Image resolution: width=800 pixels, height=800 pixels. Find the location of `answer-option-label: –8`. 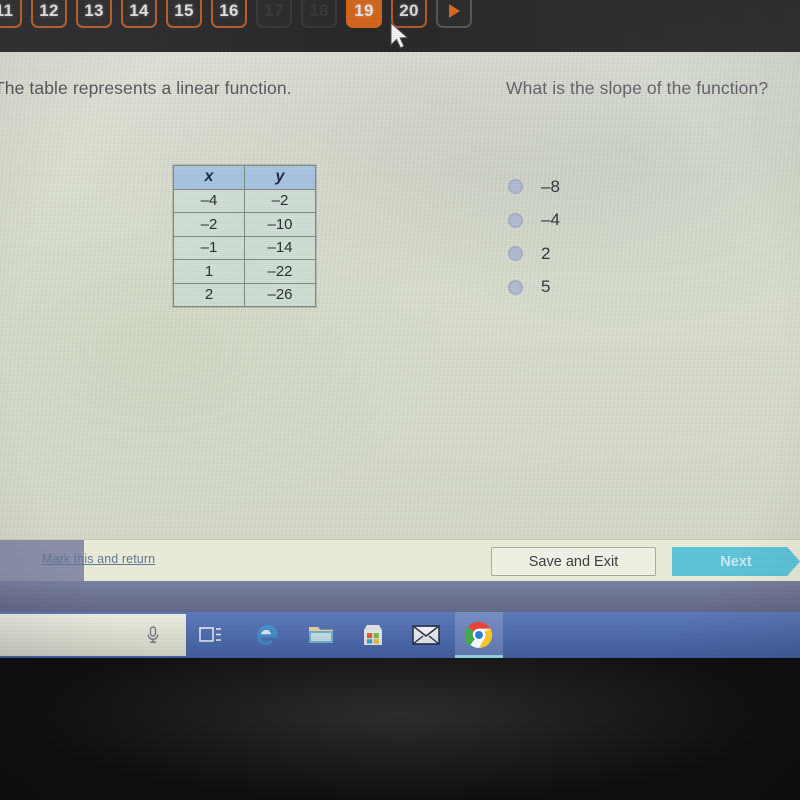

answer-option-label: –8 is located at coordinates (550, 186).